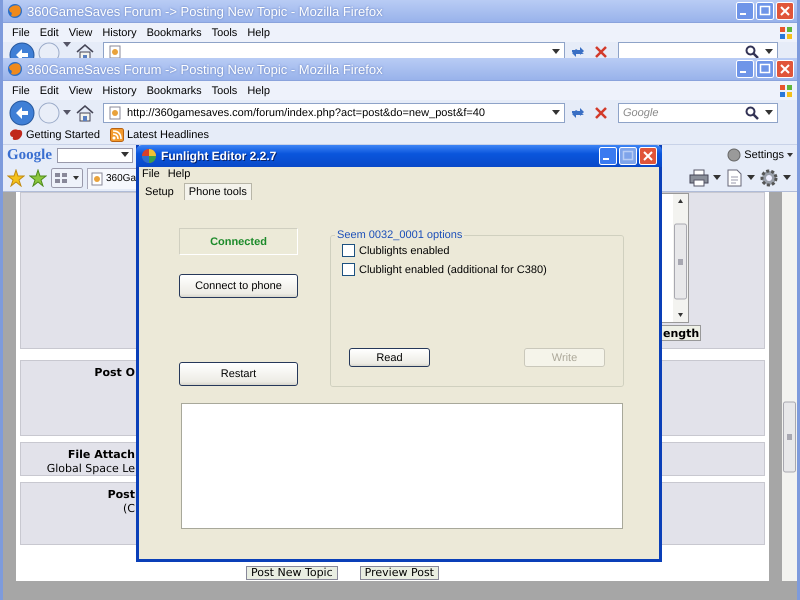 The height and width of the screenshot is (600, 800). I want to click on printer-icon, so click(699, 178).